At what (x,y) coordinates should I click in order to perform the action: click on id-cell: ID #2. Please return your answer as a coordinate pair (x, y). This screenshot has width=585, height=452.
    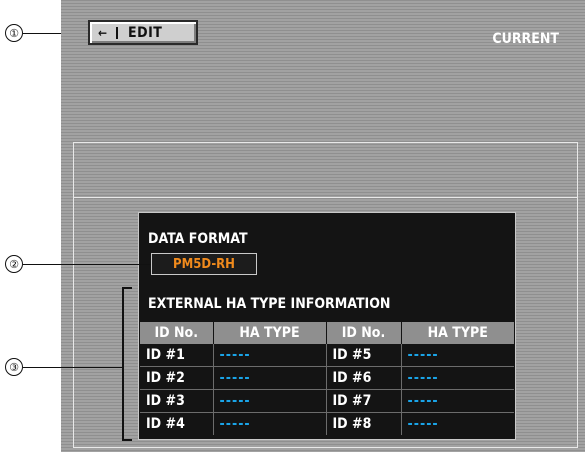
    Looking at the image, I should click on (177, 378).